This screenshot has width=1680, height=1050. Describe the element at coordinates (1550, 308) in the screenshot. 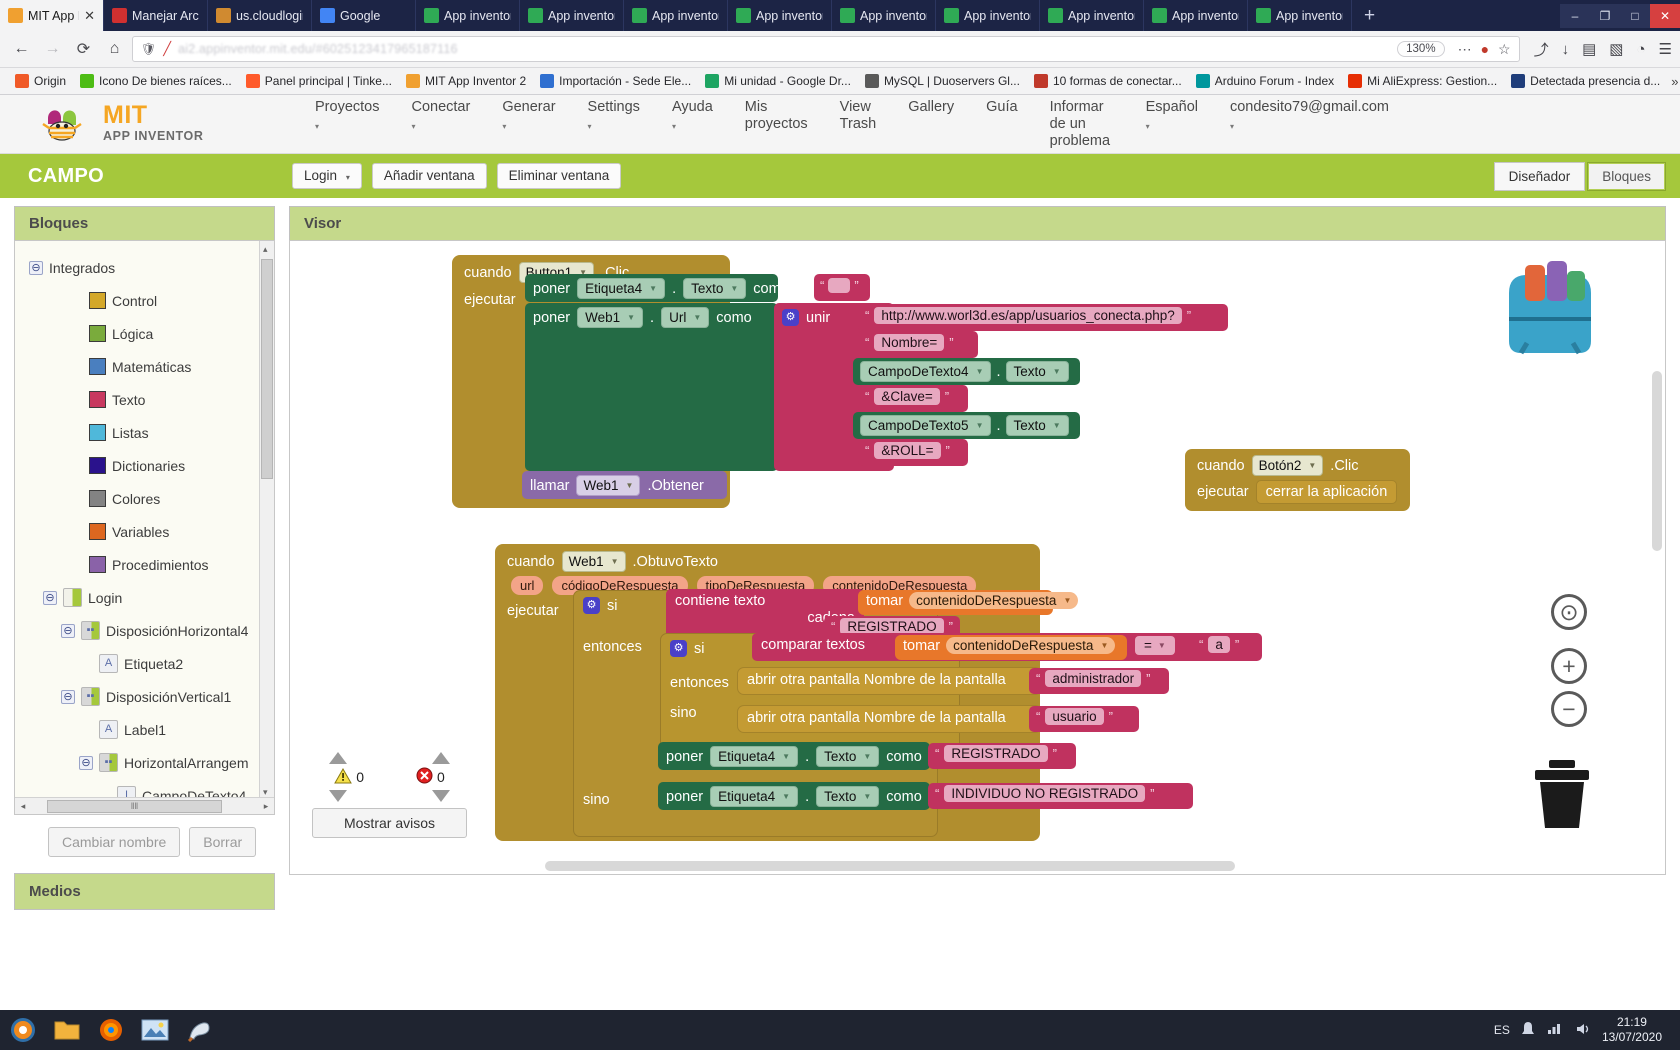

I see `backpack-icon` at that location.